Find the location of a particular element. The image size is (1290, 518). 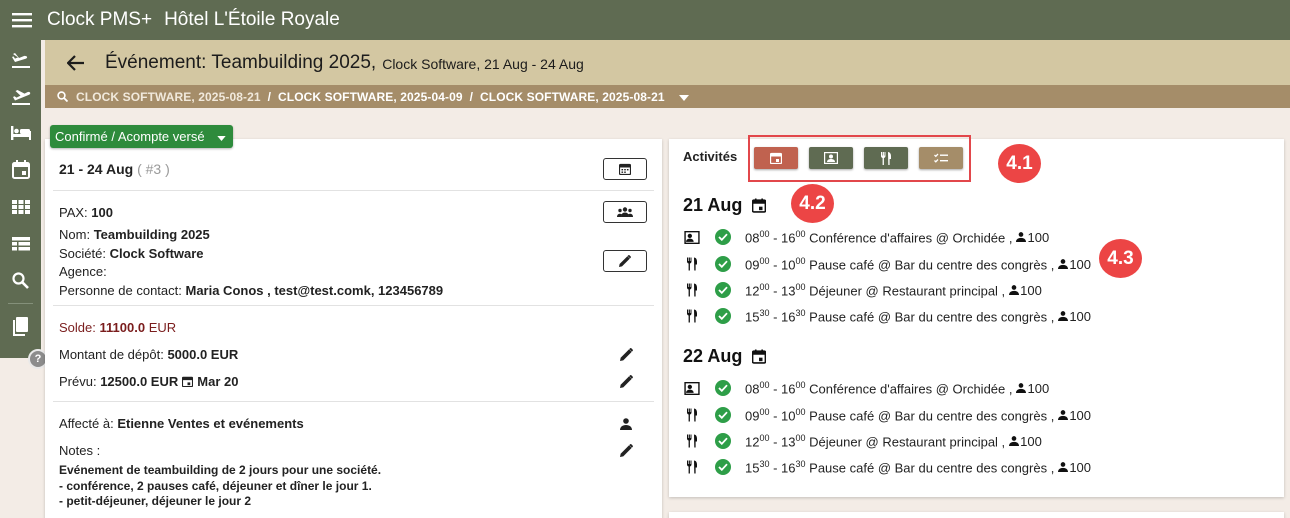

calendar-button is located at coordinates (625, 169).